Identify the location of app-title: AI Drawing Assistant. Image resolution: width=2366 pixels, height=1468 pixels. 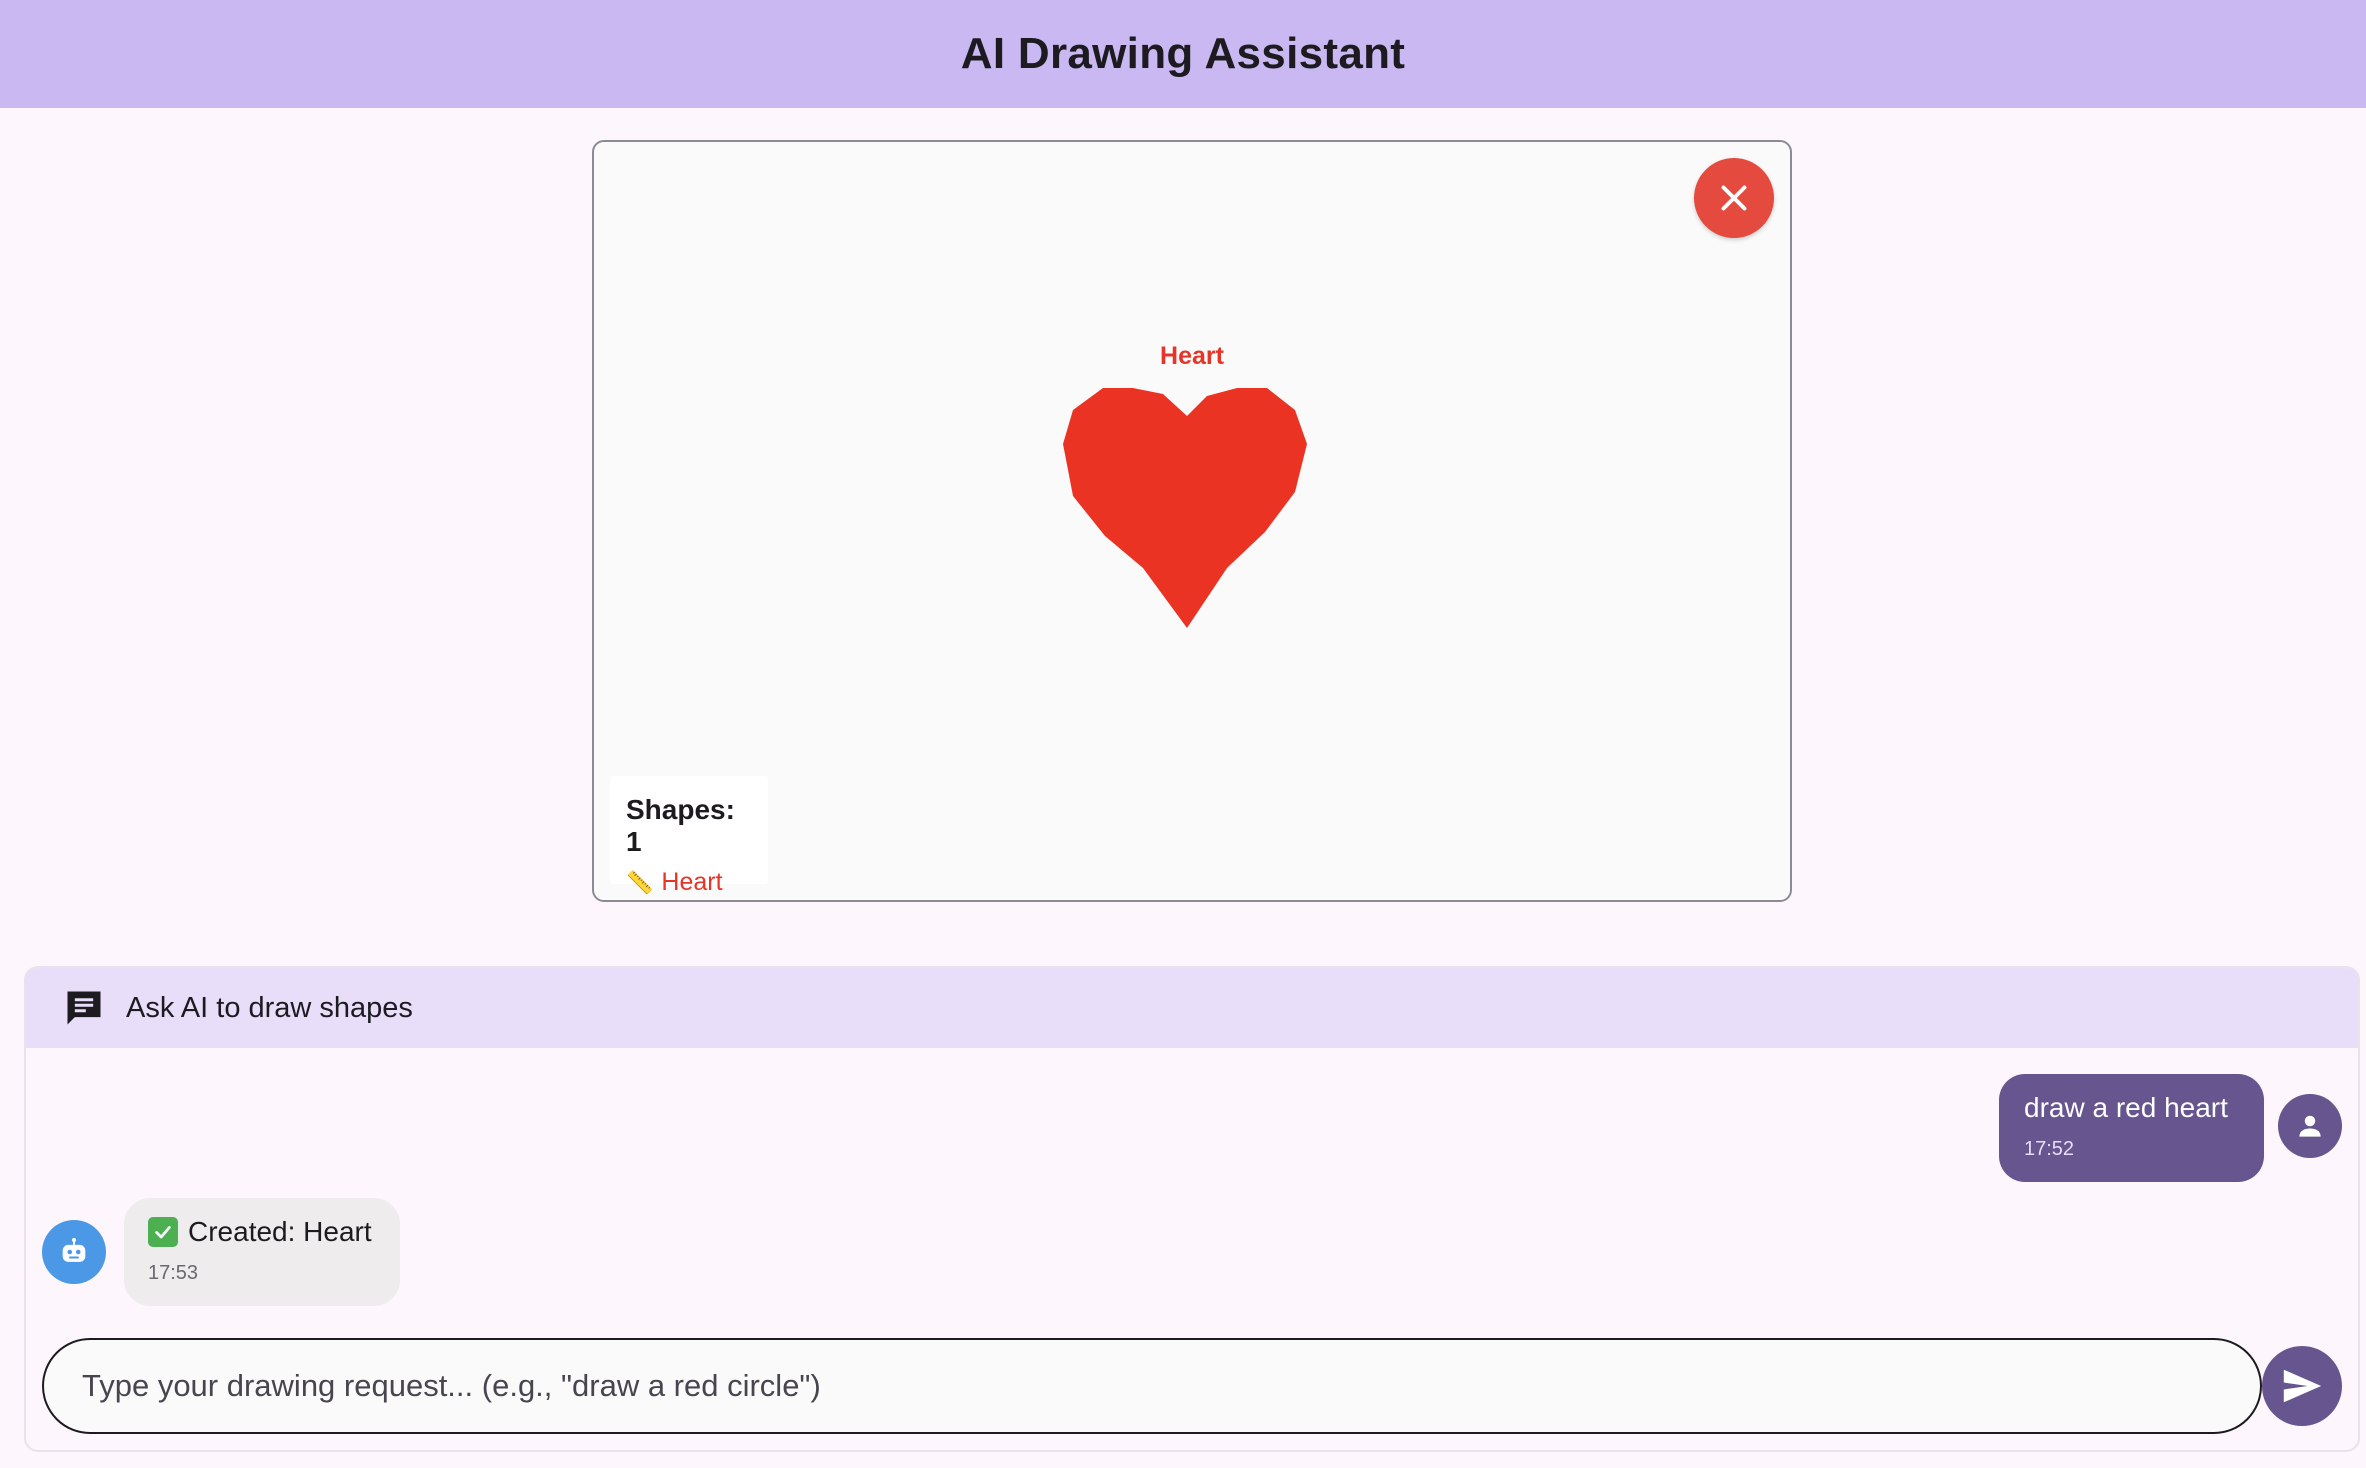
(1183, 53).